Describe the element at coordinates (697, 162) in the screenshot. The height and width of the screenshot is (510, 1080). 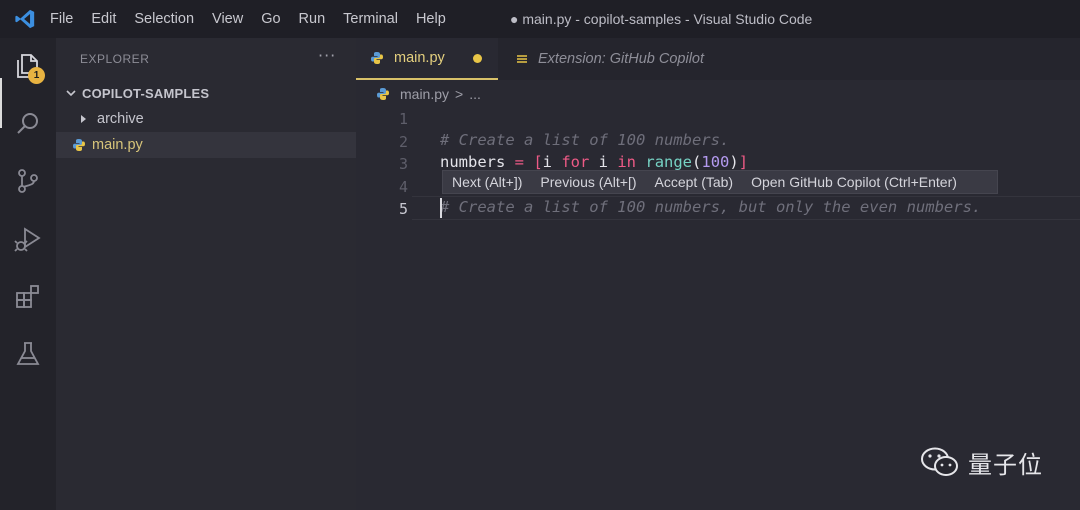
I see `token-paren: (` at that location.